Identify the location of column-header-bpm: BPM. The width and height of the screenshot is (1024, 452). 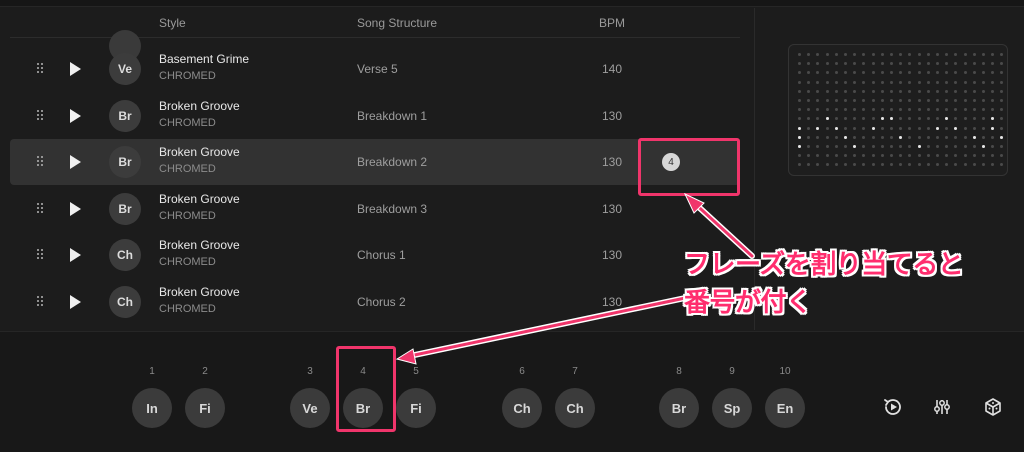
(612, 23).